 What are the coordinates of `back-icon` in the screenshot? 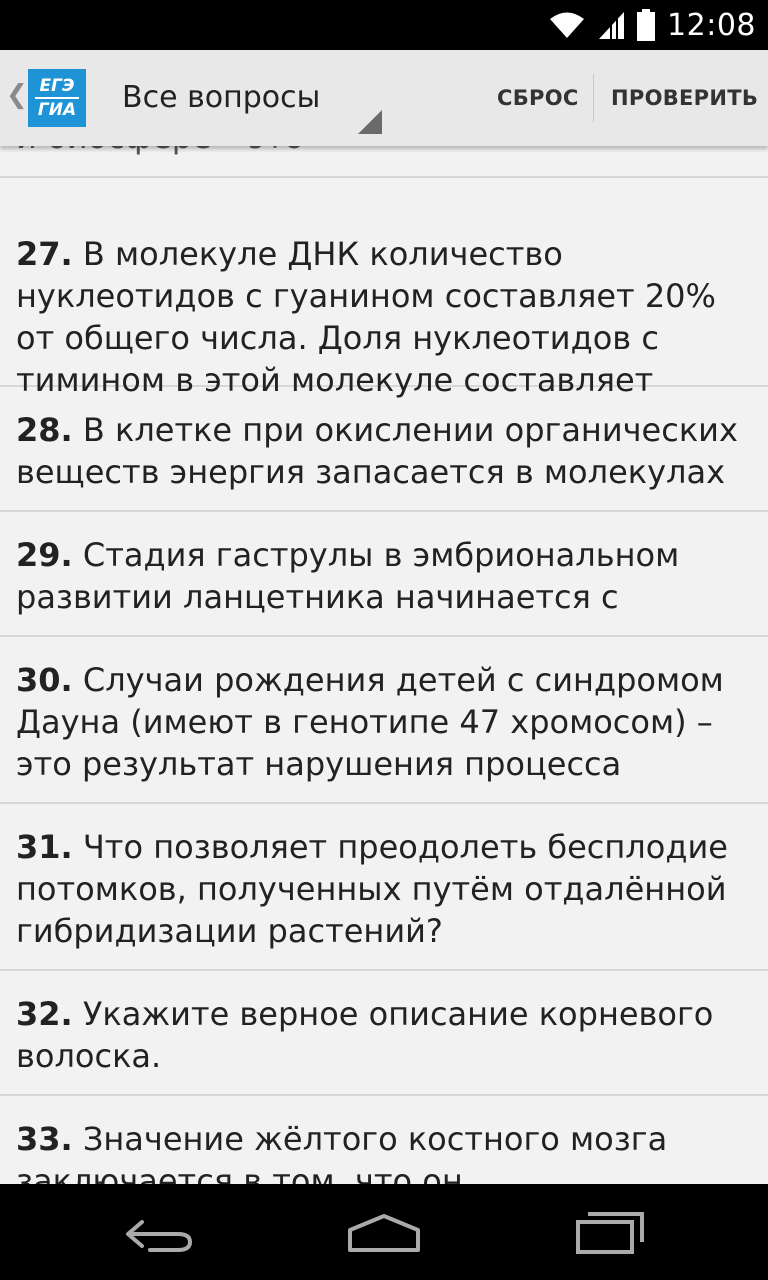 It's located at (160, 1232).